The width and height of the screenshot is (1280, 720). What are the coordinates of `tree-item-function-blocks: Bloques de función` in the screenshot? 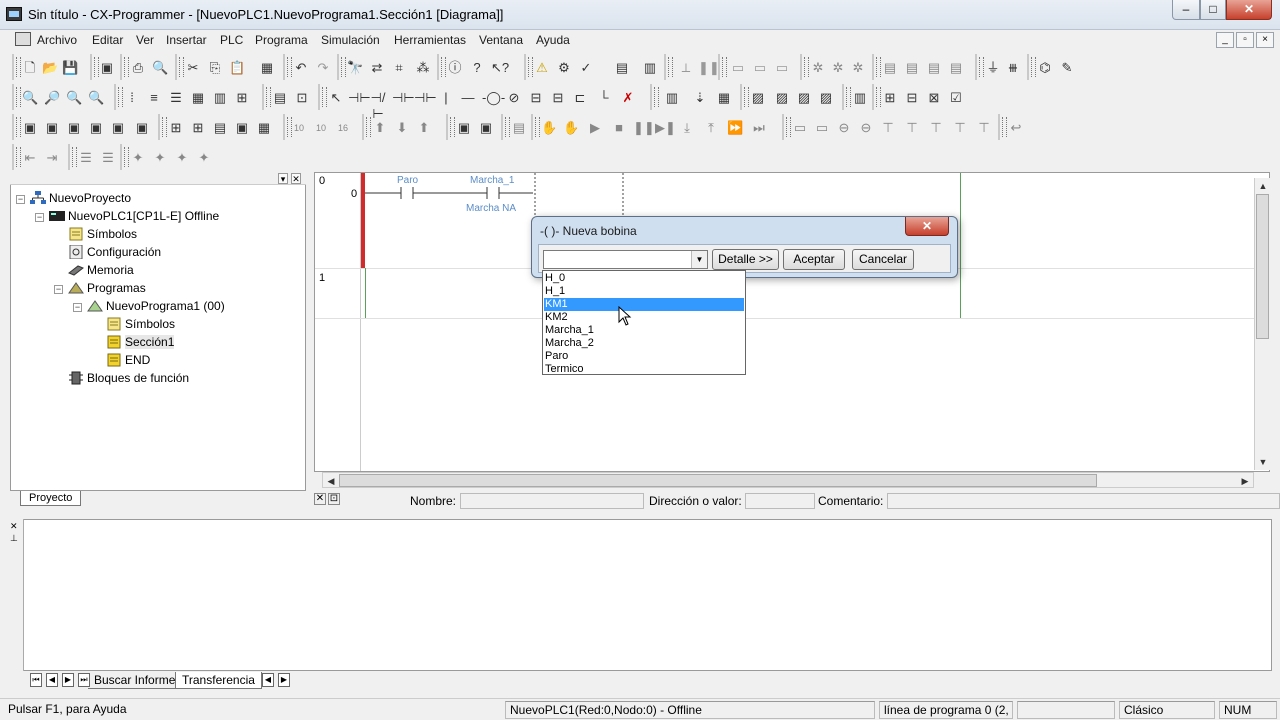 It's located at (128, 378).